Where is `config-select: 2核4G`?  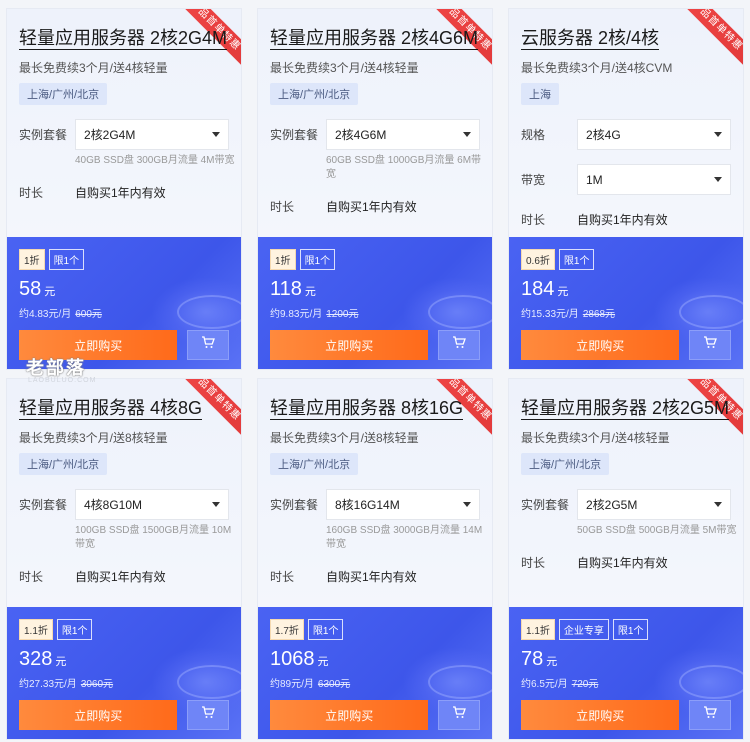 config-select: 2核4G is located at coordinates (654, 134).